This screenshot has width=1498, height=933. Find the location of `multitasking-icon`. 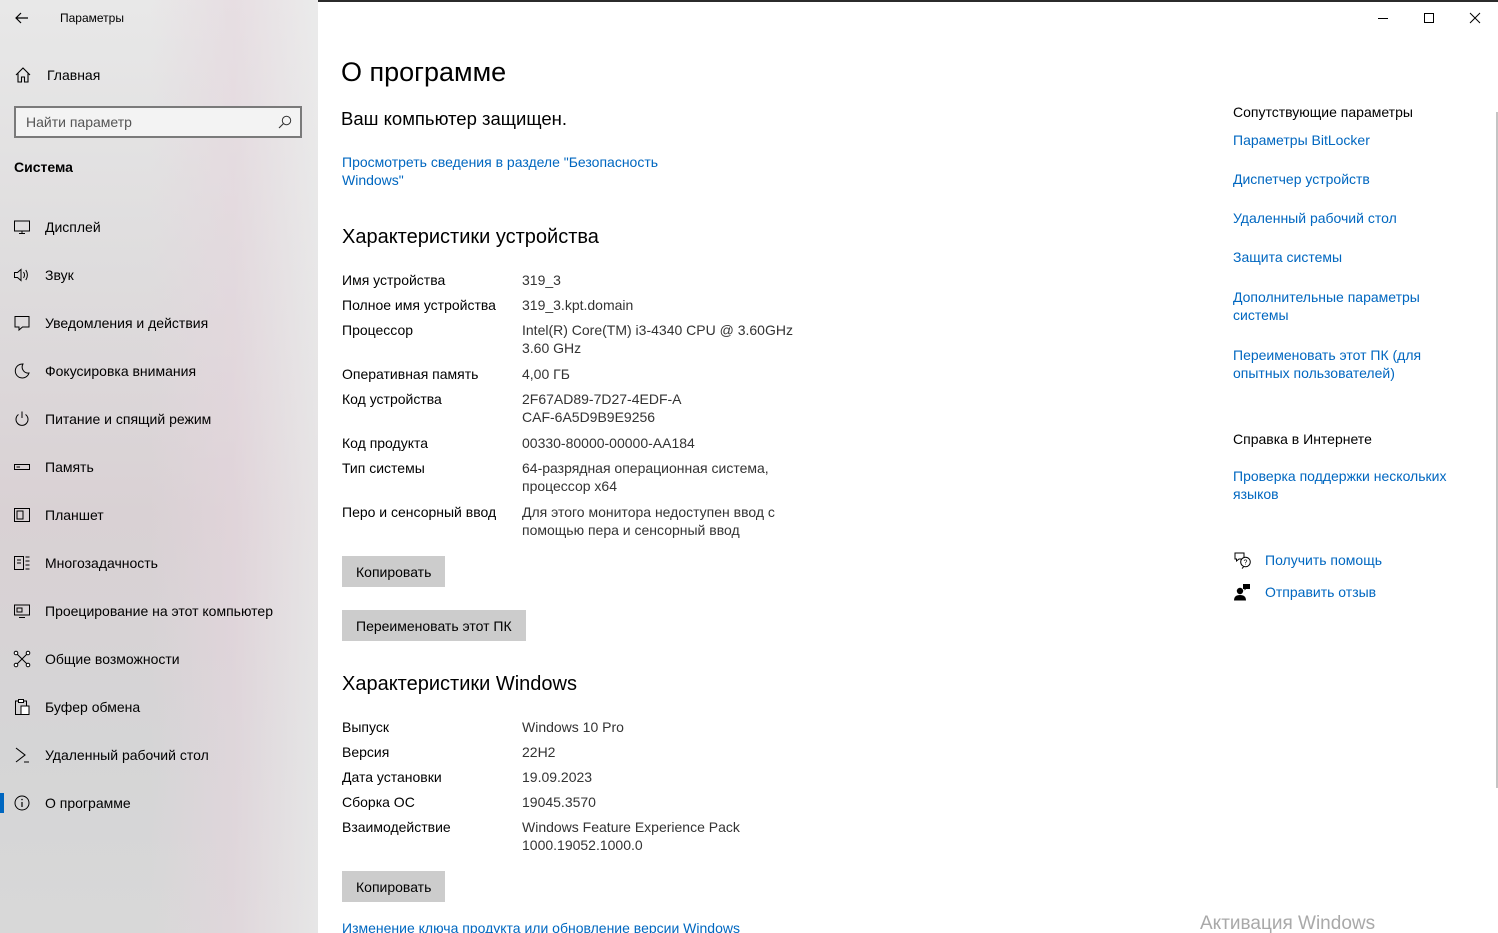

multitasking-icon is located at coordinates (22, 563).